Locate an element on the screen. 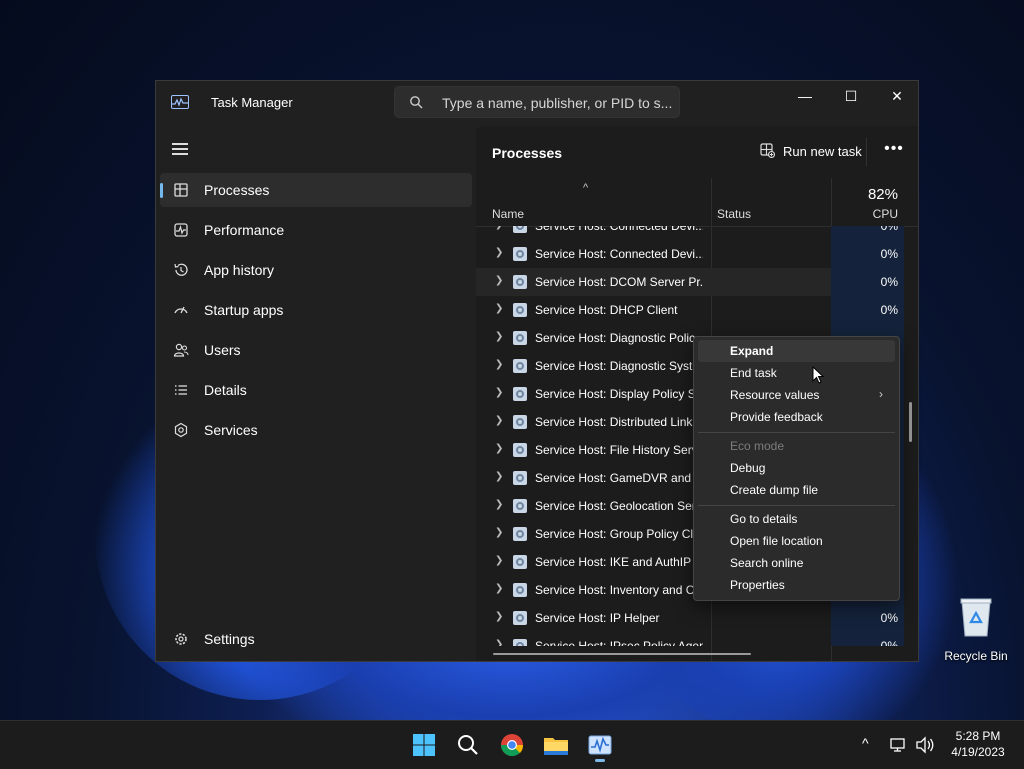 The height and width of the screenshot is (769, 1024). menu-item-resource-values: Resource values › is located at coordinates (796, 395).